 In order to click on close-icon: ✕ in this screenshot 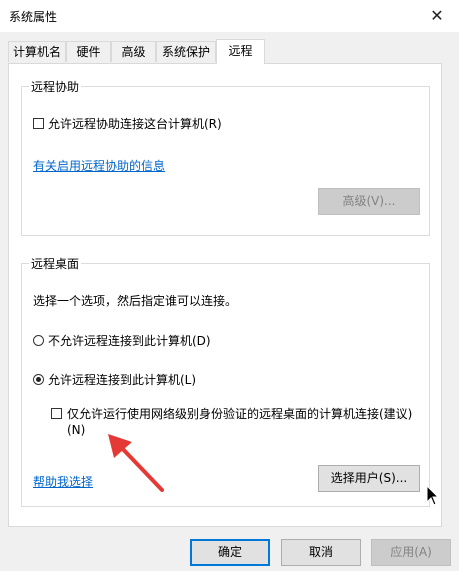, I will do `click(437, 16)`.